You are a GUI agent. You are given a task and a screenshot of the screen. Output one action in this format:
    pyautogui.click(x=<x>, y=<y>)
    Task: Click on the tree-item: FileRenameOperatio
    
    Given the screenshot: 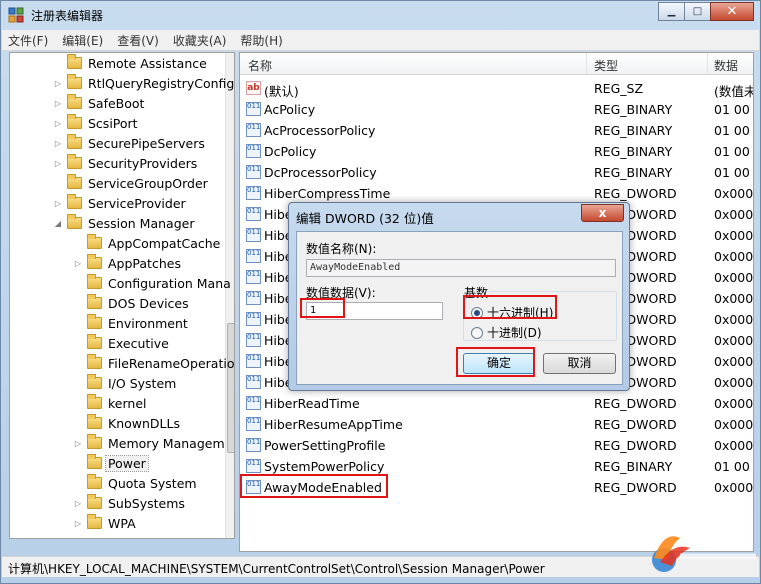 What is the action you would take?
    pyautogui.click(x=153, y=363)
    